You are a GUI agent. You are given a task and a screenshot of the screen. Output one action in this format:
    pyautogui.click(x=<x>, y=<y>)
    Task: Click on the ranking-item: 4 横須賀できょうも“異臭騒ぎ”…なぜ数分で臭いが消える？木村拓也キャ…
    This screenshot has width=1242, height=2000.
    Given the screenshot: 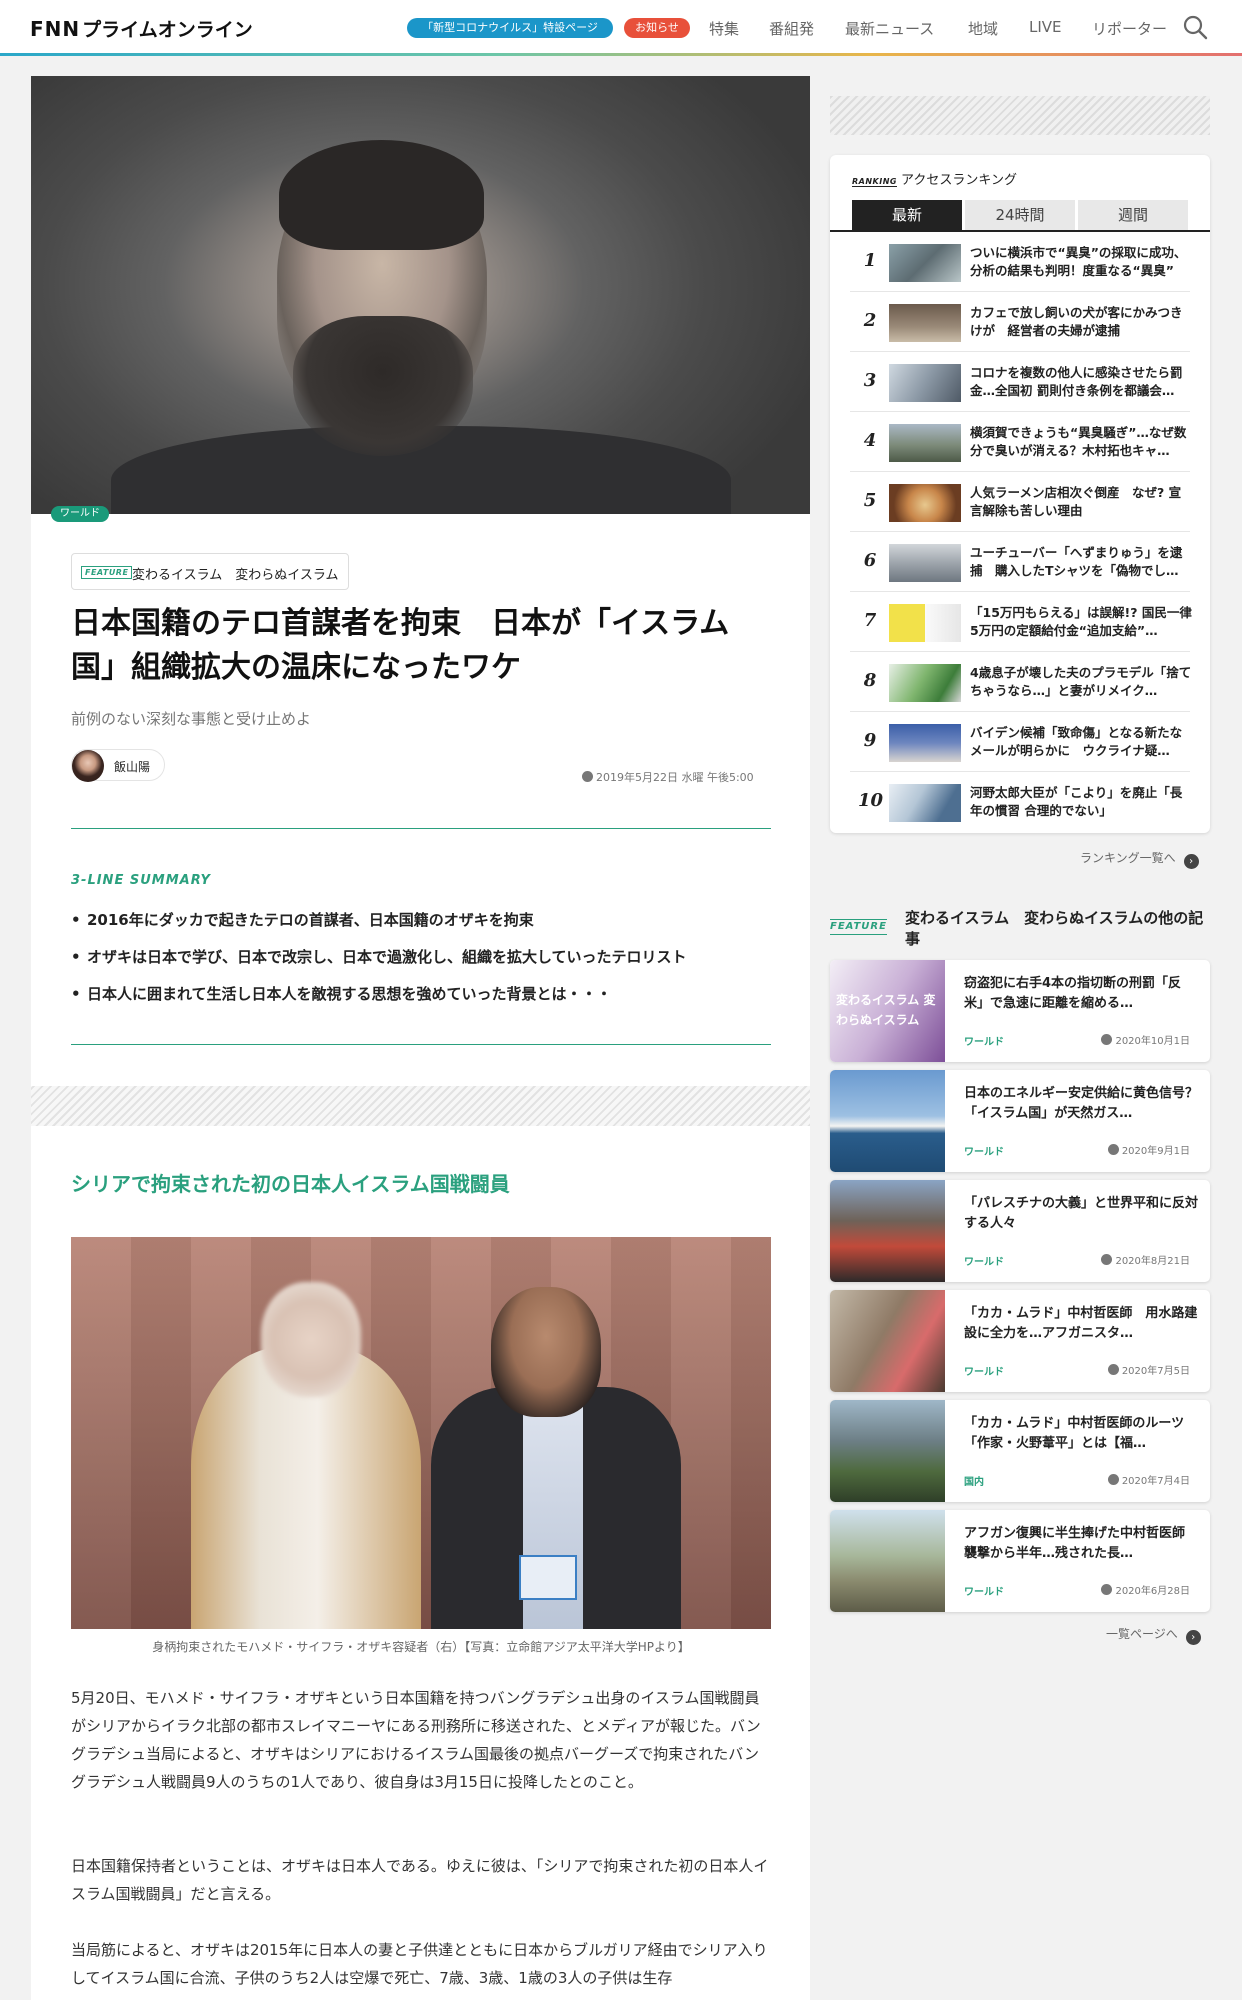 What is the action you would take?
    pyautogui.click(x=1020, y=442)
    